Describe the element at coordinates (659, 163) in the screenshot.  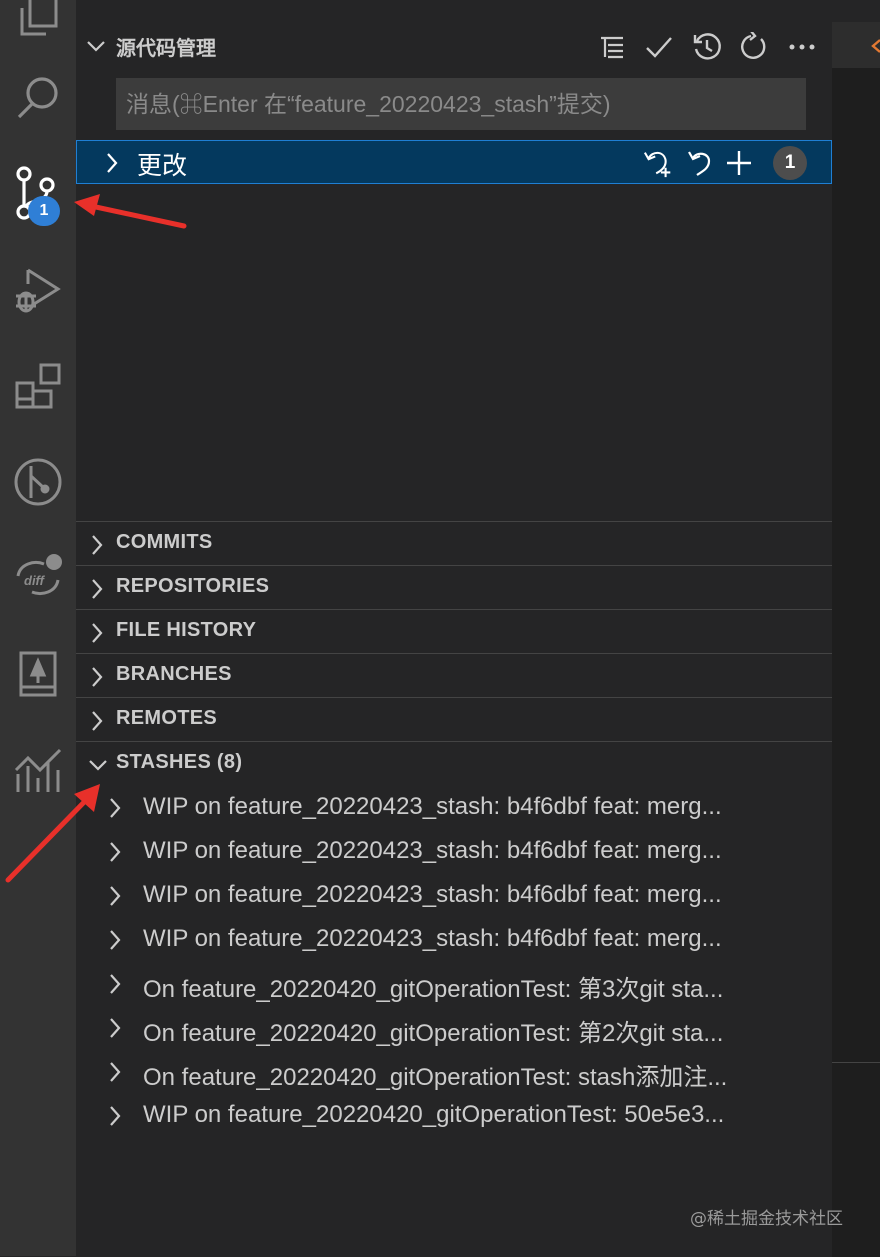
I see `discard-all-icon` at that location.